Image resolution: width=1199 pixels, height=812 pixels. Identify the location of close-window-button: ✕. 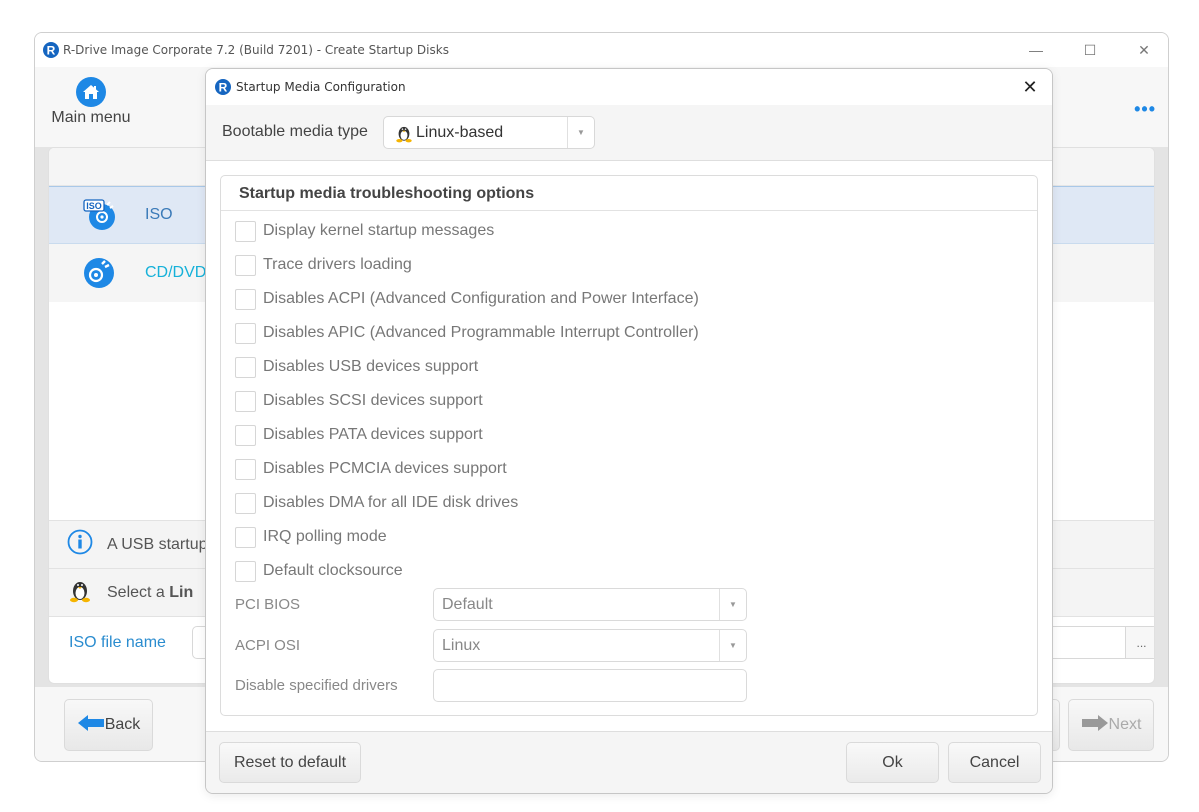
(1144, 50).